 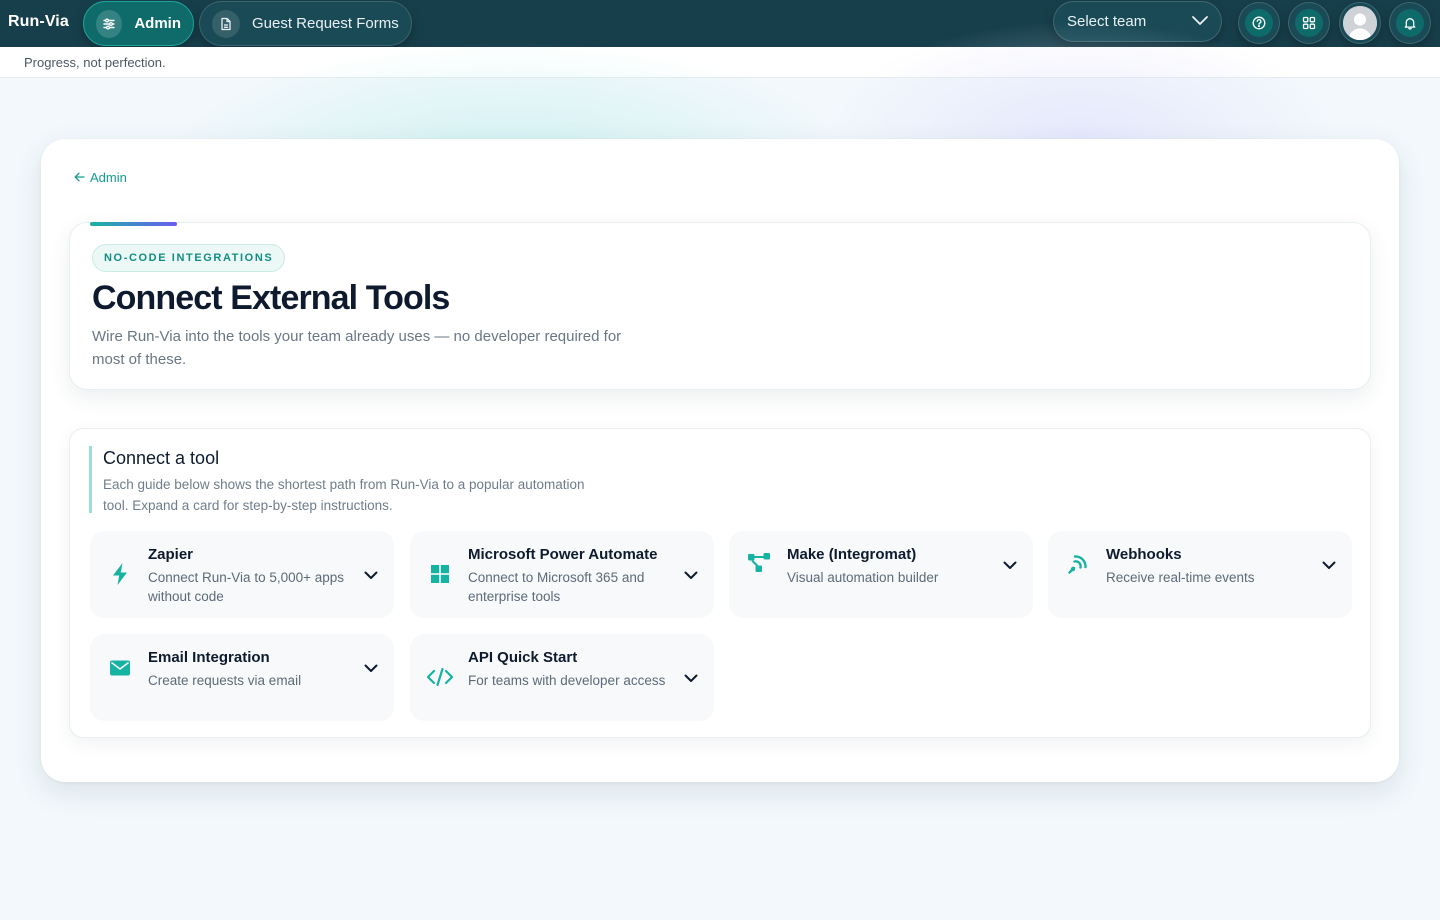 I want to click on sliders-icon, so click(x=109, y=23).